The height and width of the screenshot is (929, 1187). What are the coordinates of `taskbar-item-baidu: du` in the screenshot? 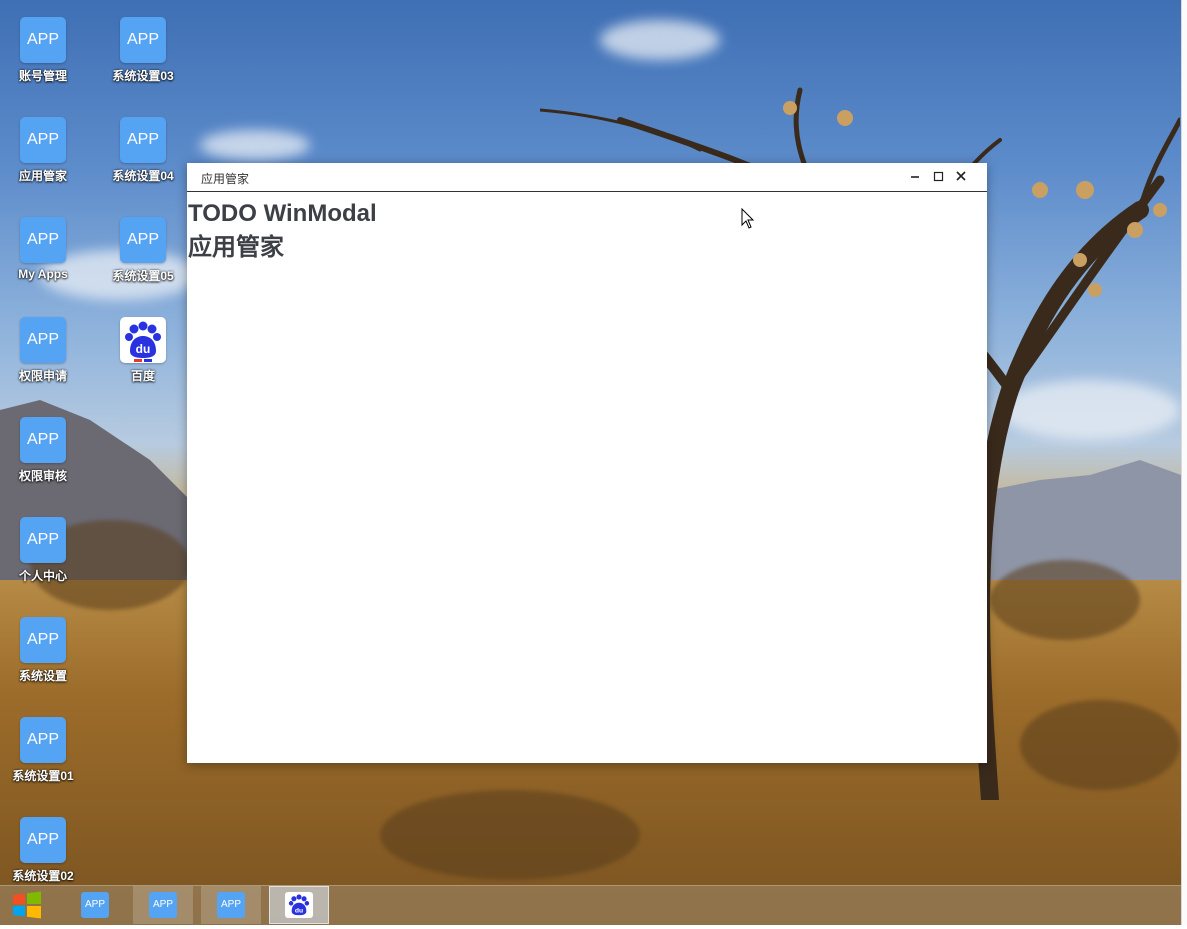 It's located at (299, 905).